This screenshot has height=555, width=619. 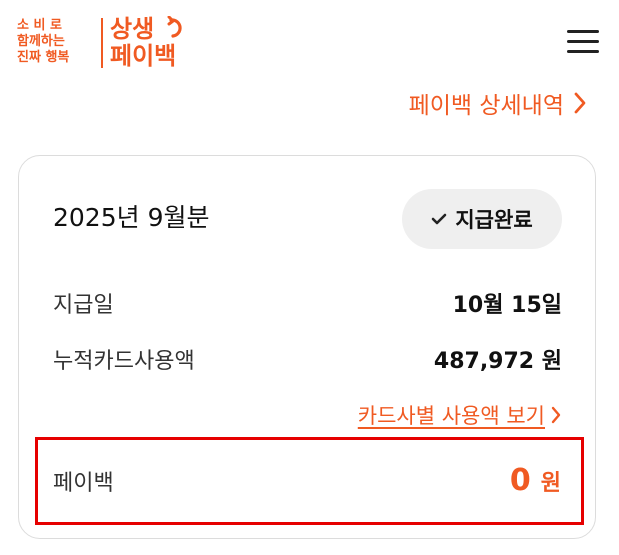 I want to click on logo-swirl-icon, so click(x=174, y=27).